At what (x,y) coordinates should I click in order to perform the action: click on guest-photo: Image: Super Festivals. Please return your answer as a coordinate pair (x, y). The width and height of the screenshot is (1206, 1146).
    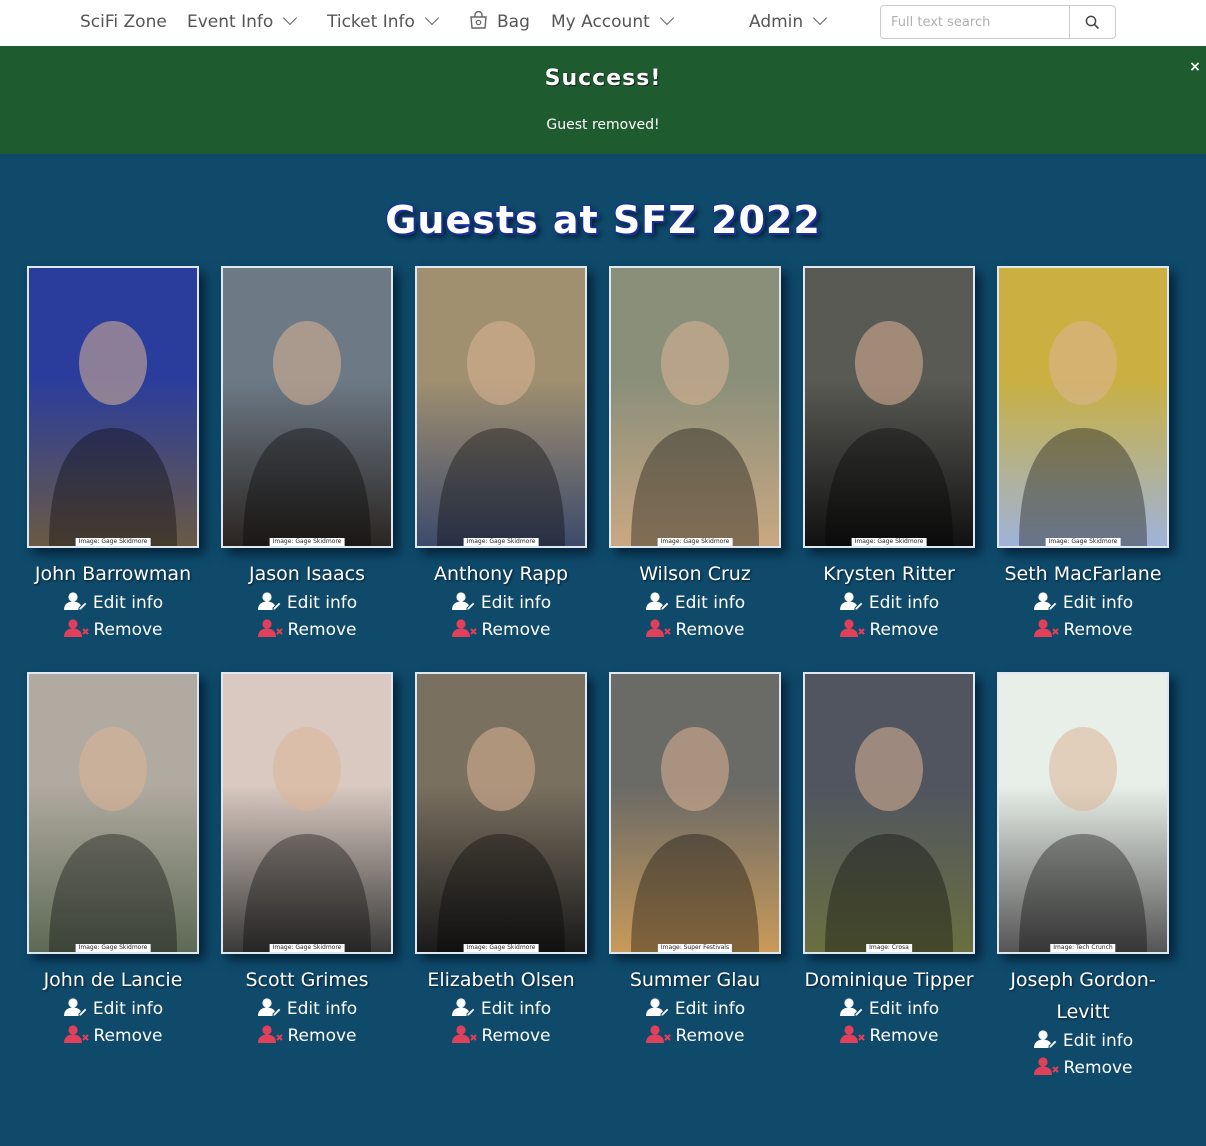
    Looking at the image, I should click on (695, 813).